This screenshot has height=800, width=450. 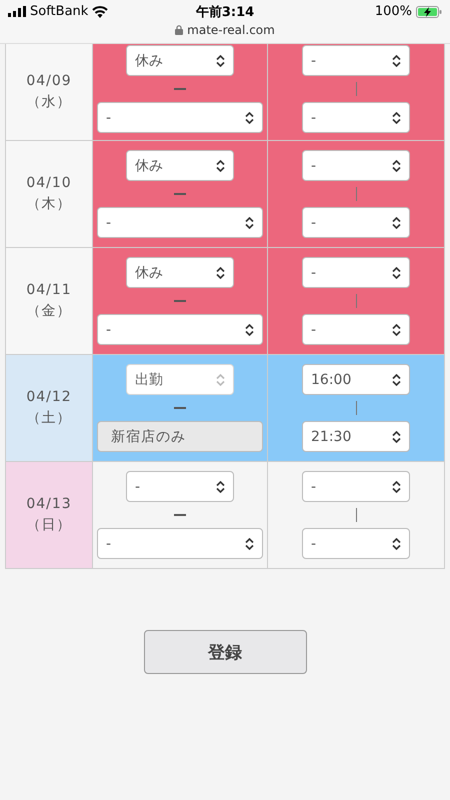 I want to click on date-text: 04/12, so click(x=49, y=397).